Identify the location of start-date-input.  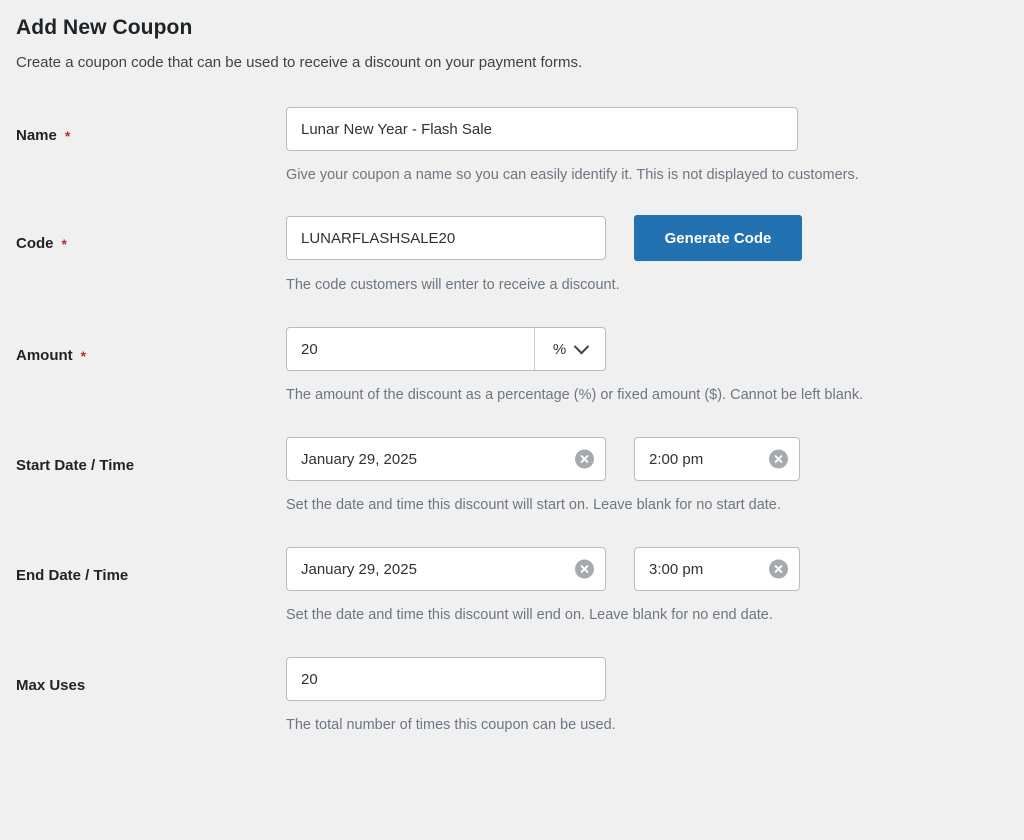
(446, 459).